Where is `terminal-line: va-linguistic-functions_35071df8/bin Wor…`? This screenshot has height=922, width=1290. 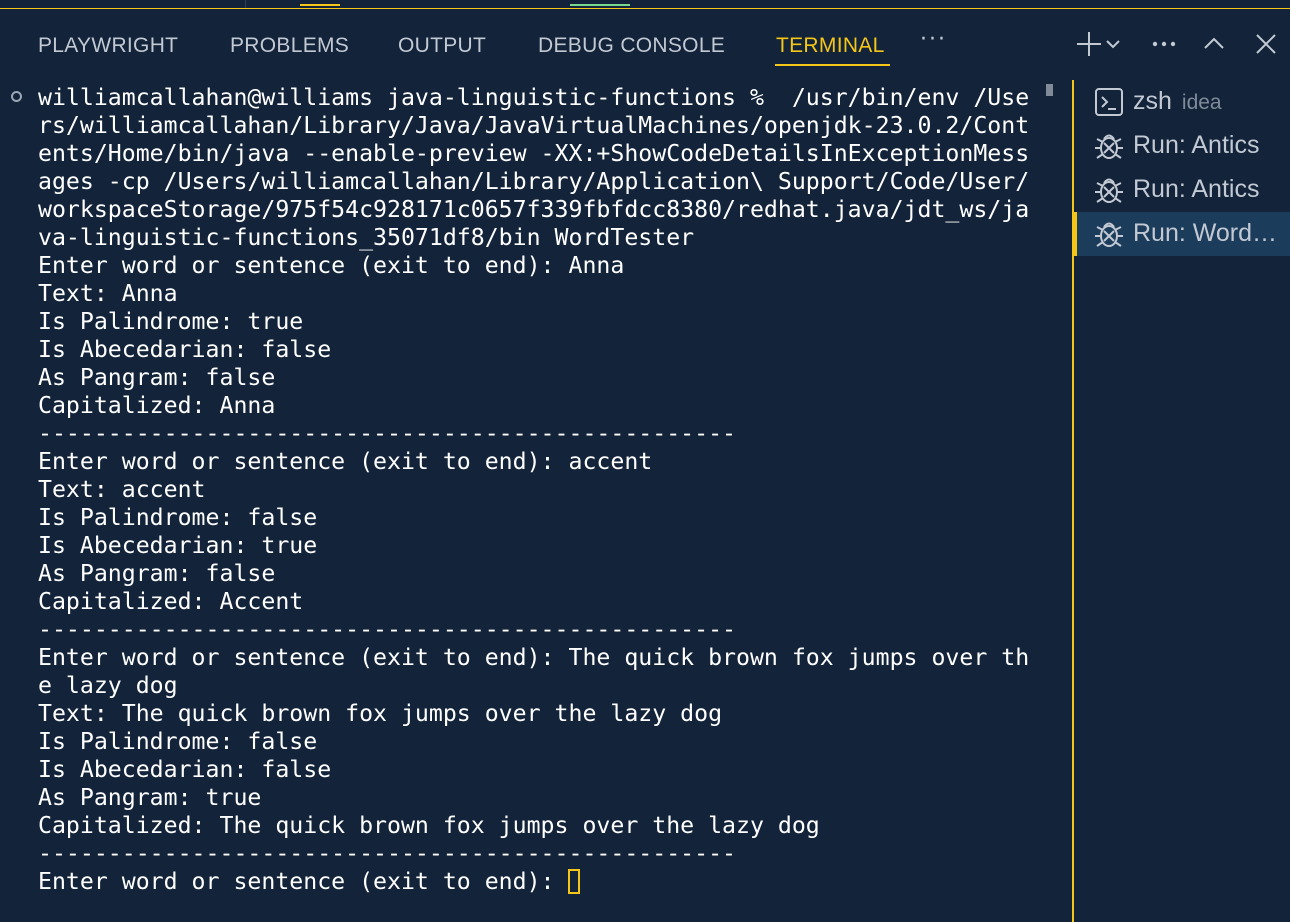
terminal-line: va-linguistic-functions_35071df8/bin Wor… is located at coordinates (366, 237).